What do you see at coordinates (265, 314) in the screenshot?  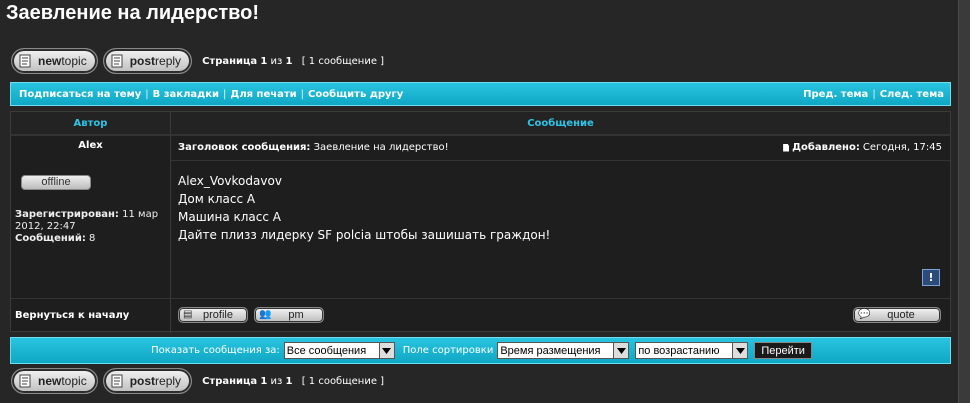 I see `users-icon: 👥` at bounding box center [265, 314].